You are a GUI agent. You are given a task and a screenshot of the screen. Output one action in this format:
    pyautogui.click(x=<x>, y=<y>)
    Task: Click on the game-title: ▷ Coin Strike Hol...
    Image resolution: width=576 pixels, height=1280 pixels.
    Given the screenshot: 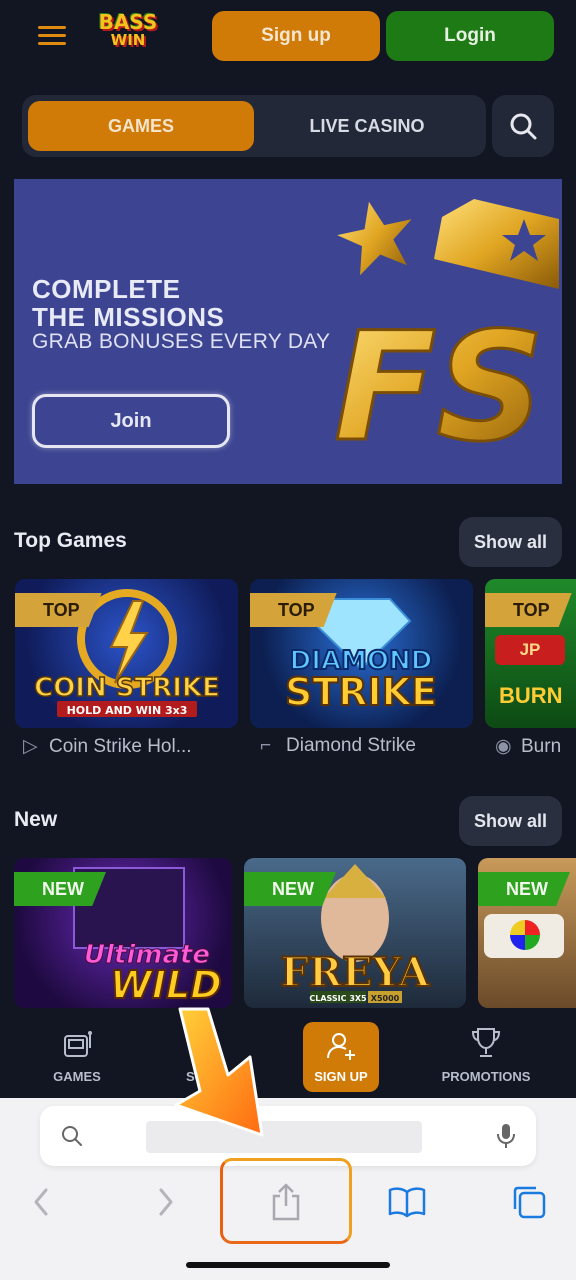 What is the action you would take?
    pyautogui.click(x=130, y=746)
    